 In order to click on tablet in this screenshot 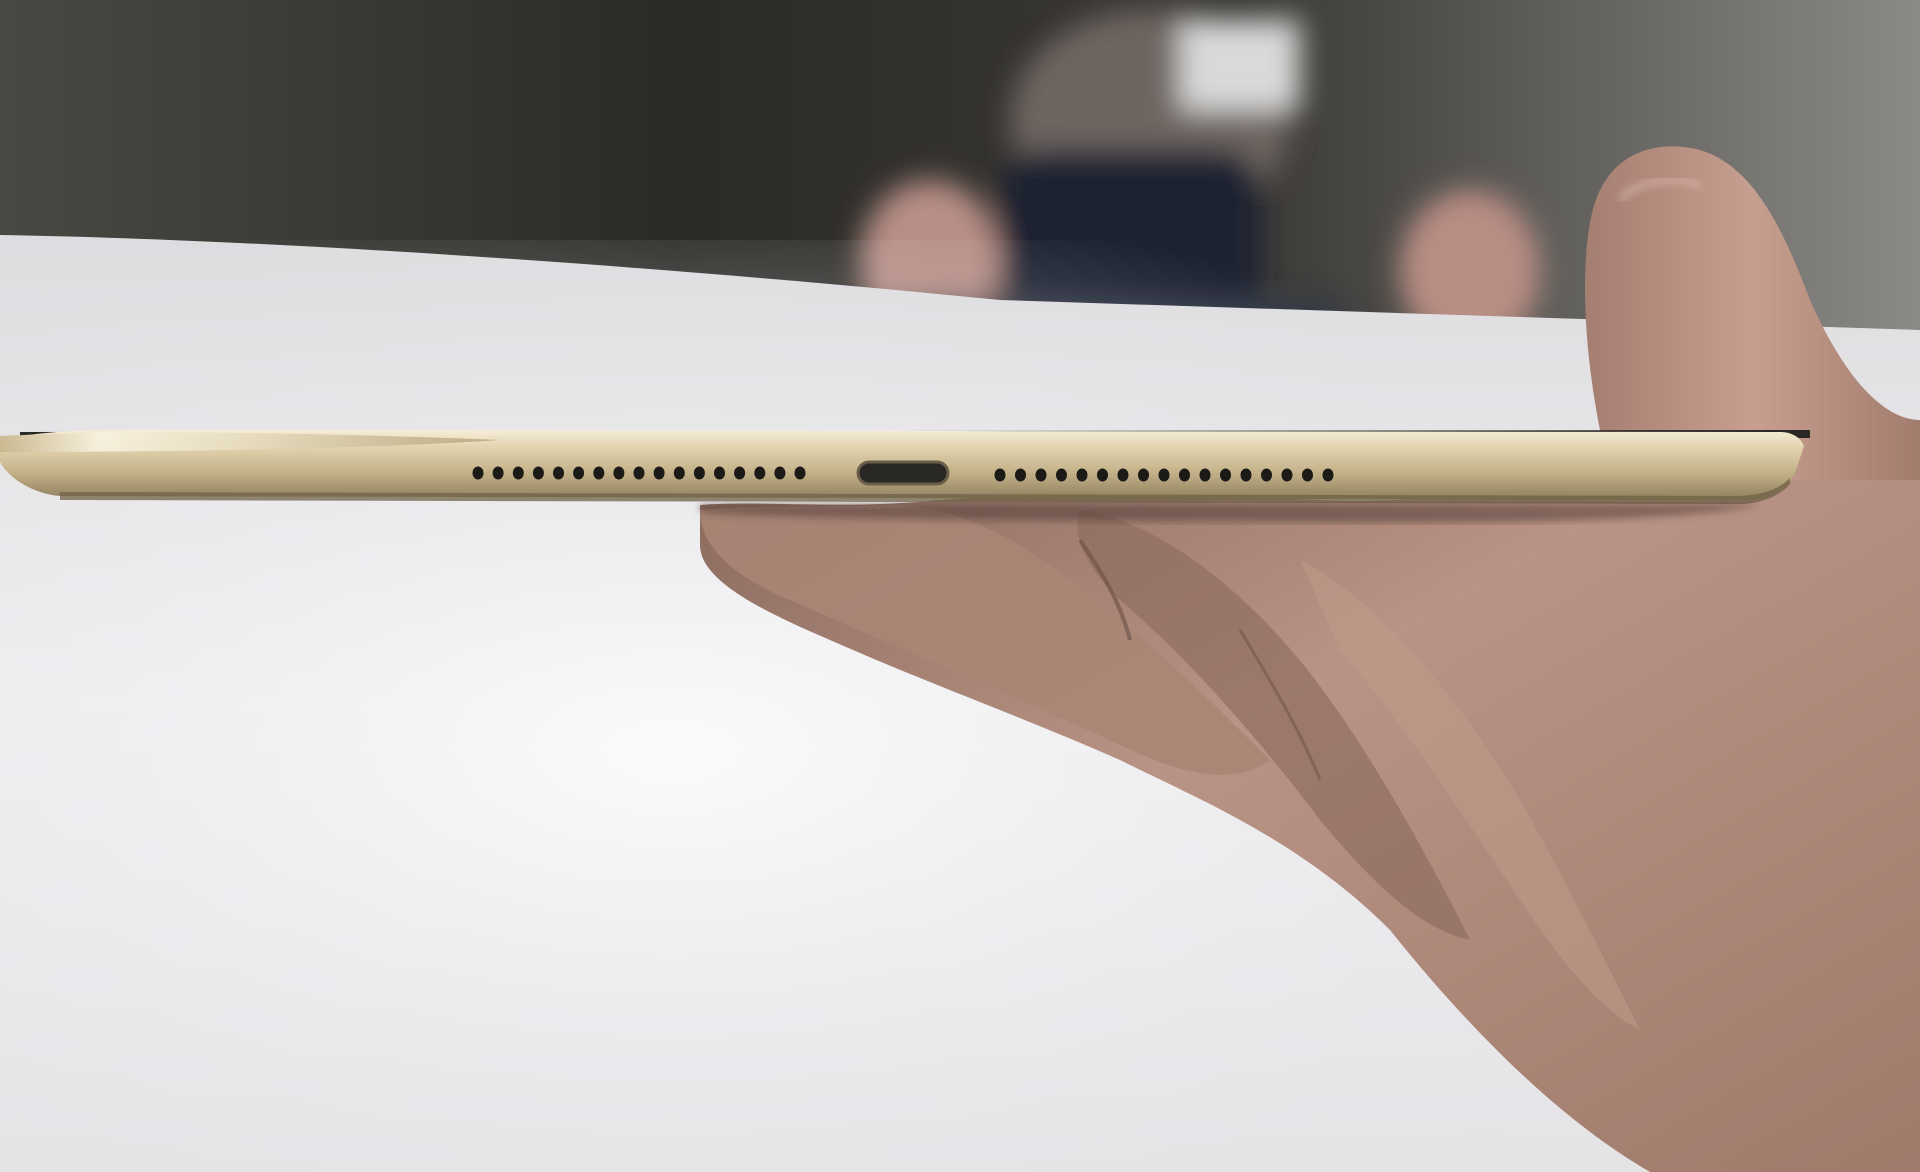, I will do `click(905, 467)`.